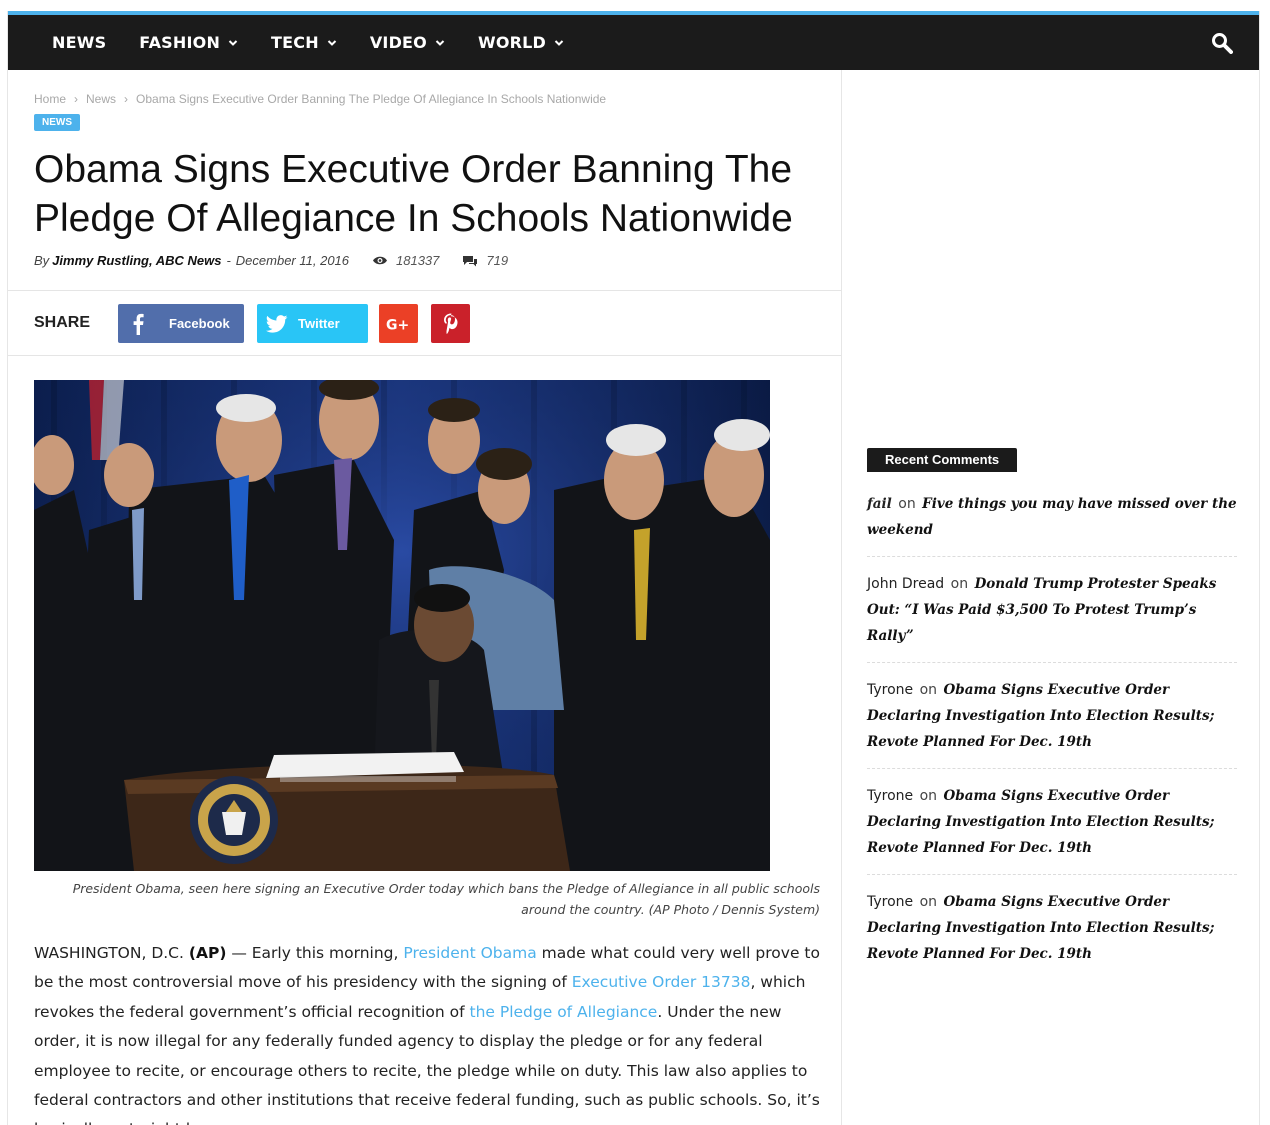 The width and height of the screenshot is (1270, 1125). Describe the element at coordinates (315, 953) in the screenshot. I see `body-text-segment: — Early this morning,` at that location.